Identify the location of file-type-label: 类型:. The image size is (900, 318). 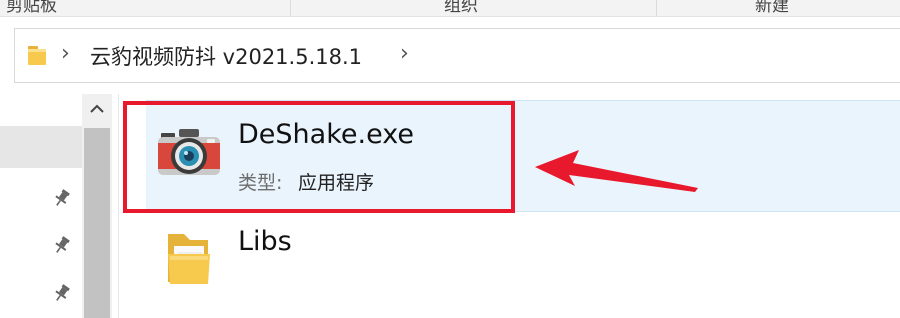
(260, 183).